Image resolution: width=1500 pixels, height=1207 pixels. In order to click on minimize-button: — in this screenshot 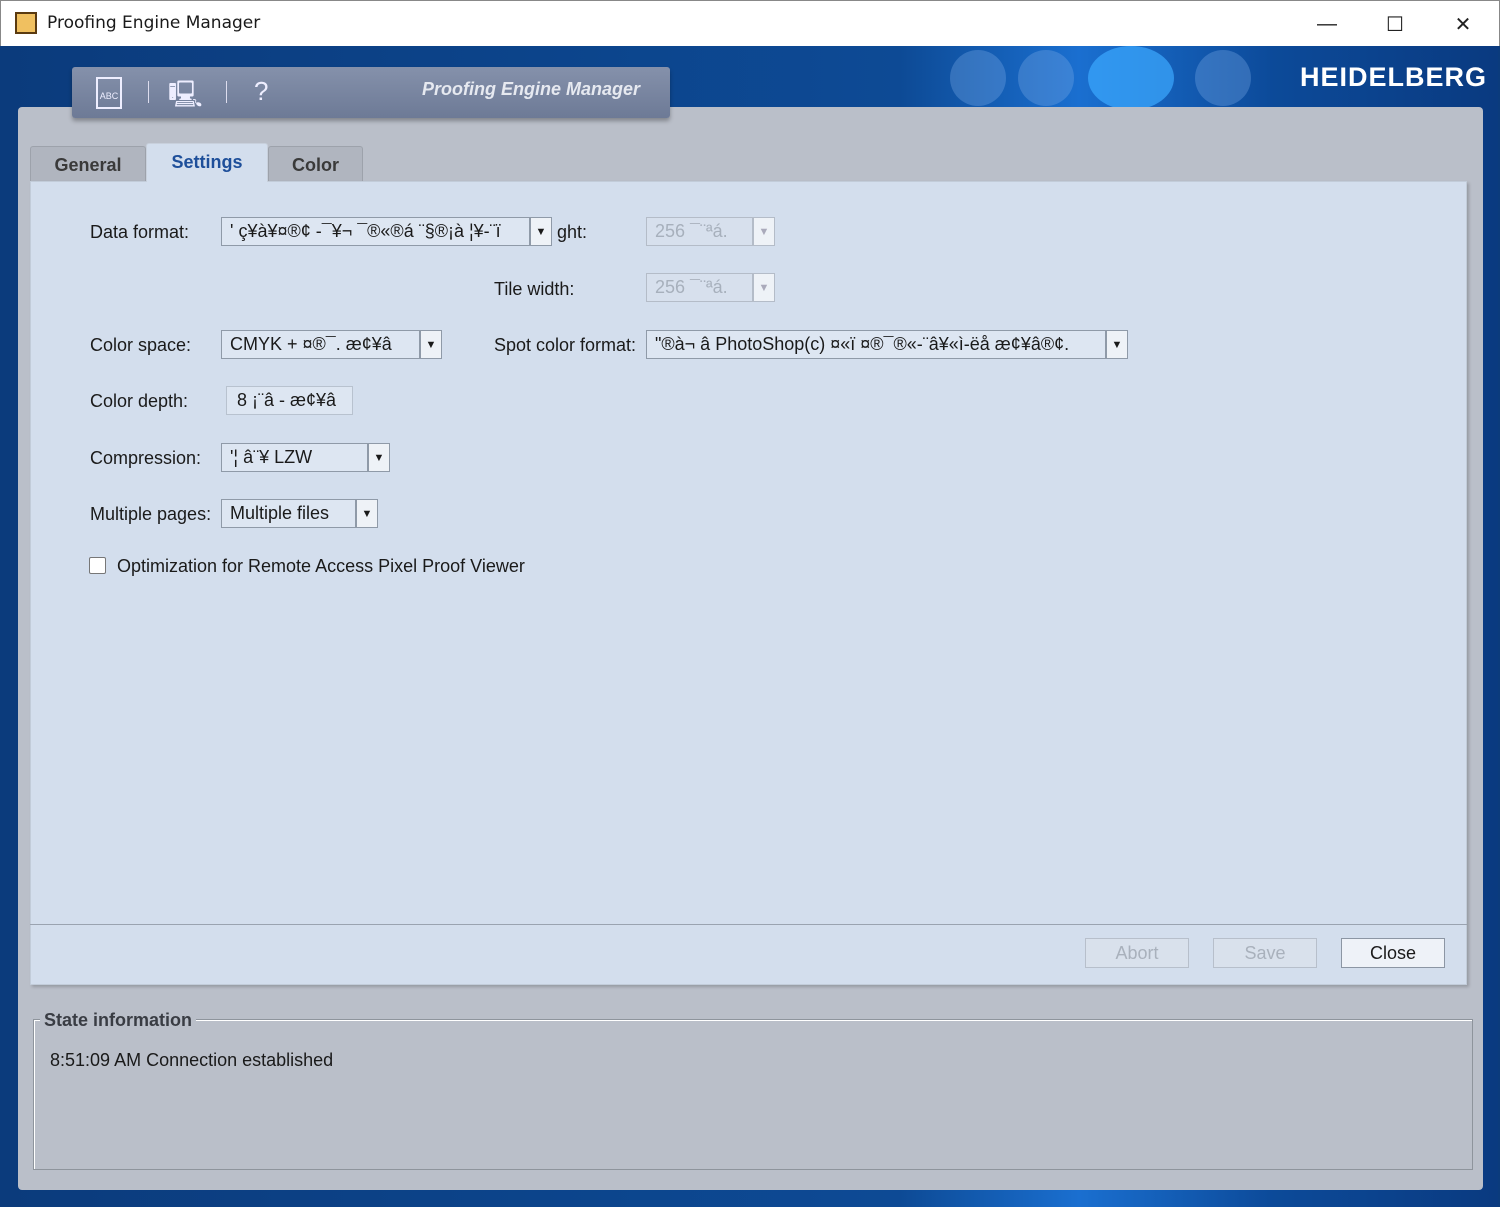, I will do `click(1327, 24)`.